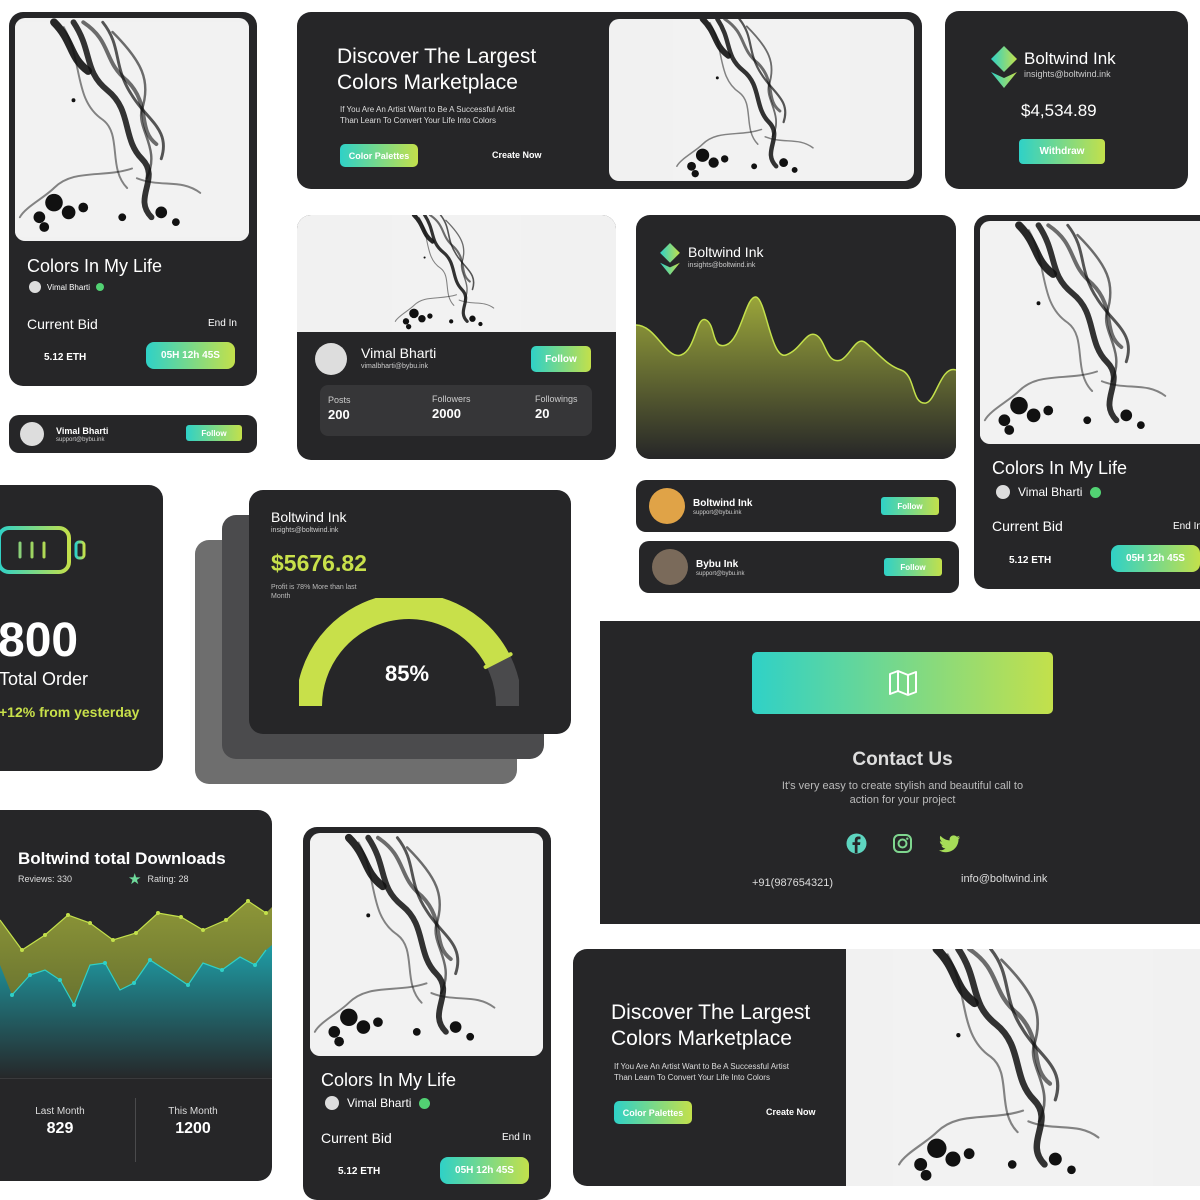  What do you see at coordinates (902, 843) in the screenshot?
I see `instagram-icon` at bounding box center [902, 843].